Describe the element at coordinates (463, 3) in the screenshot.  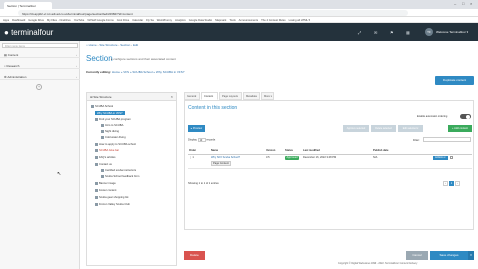
I see `maximize-icon: □` at that location.